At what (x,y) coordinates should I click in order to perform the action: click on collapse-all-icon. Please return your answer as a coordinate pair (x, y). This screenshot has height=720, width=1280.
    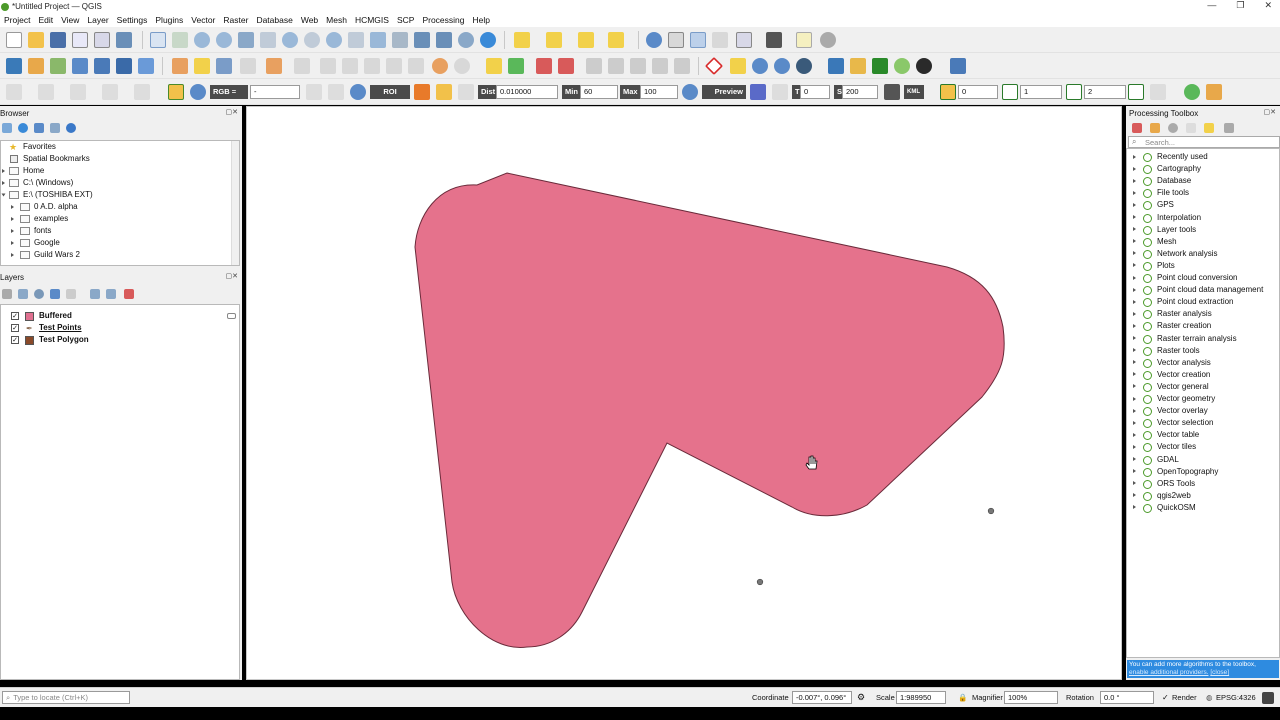
    Looking at the image, I should click on (55, 128).